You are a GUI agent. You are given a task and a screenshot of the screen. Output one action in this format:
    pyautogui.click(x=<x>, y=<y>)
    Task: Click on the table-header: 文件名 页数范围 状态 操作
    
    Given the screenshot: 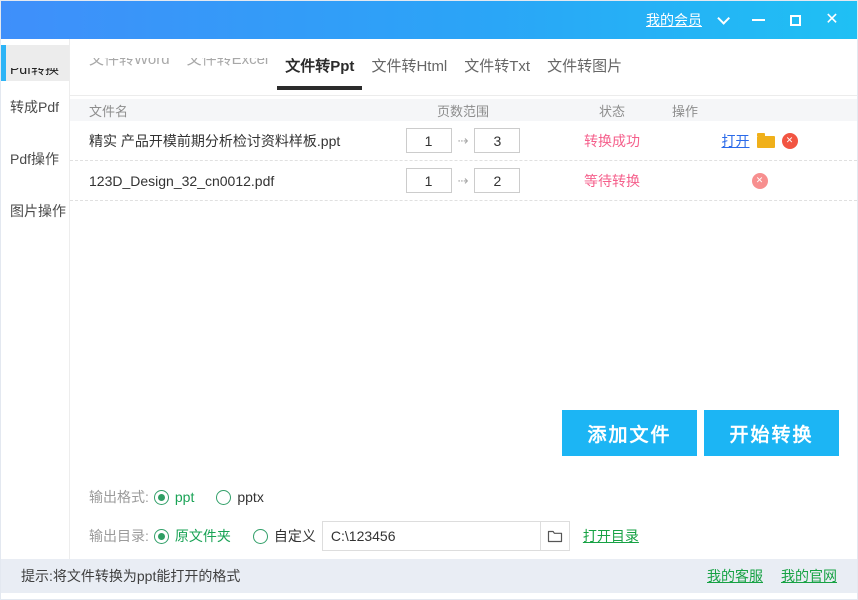 What is the action you would take?
    pyautogui.click(x=463, y=110)
    